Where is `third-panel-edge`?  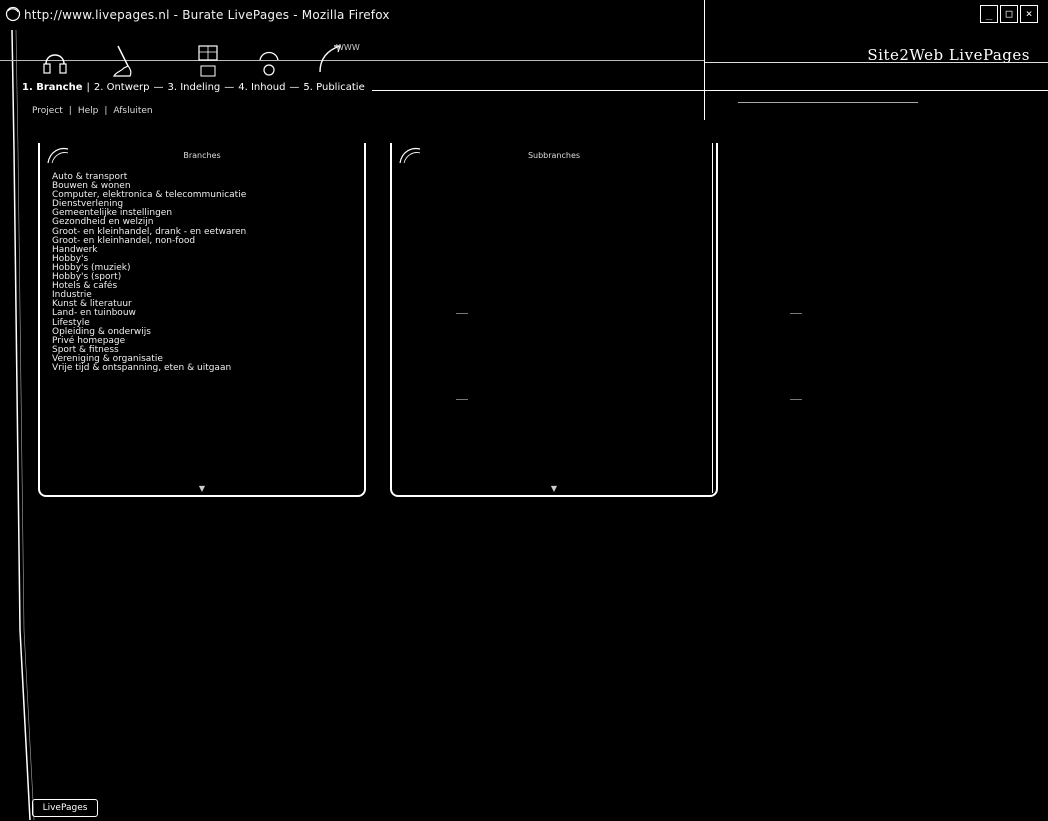 third-panel-edge is located at coordinates (712, 318).